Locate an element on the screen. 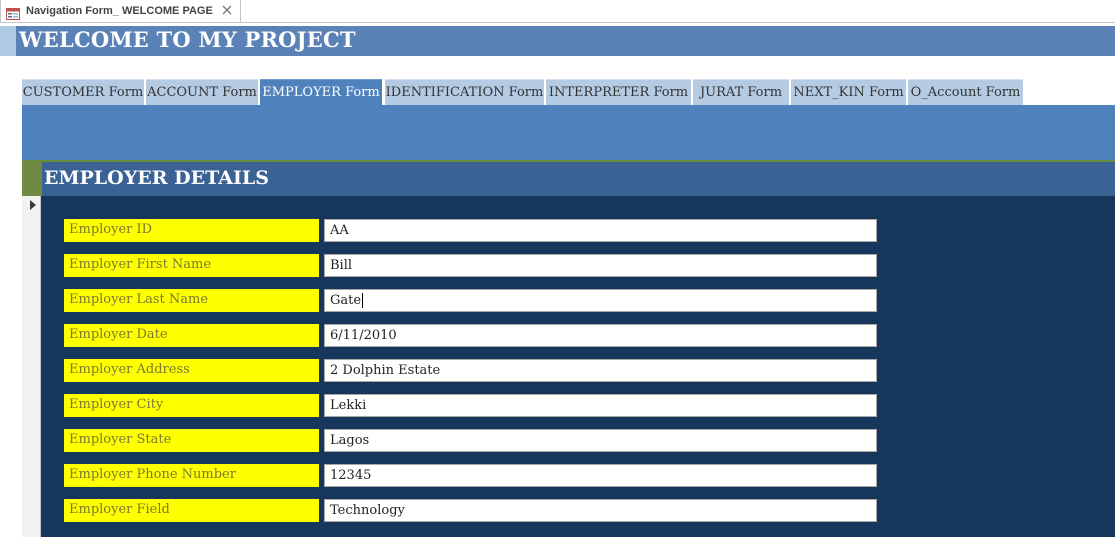  tab-o-account-form: O_Account Form is located at coordinates (965, 92).